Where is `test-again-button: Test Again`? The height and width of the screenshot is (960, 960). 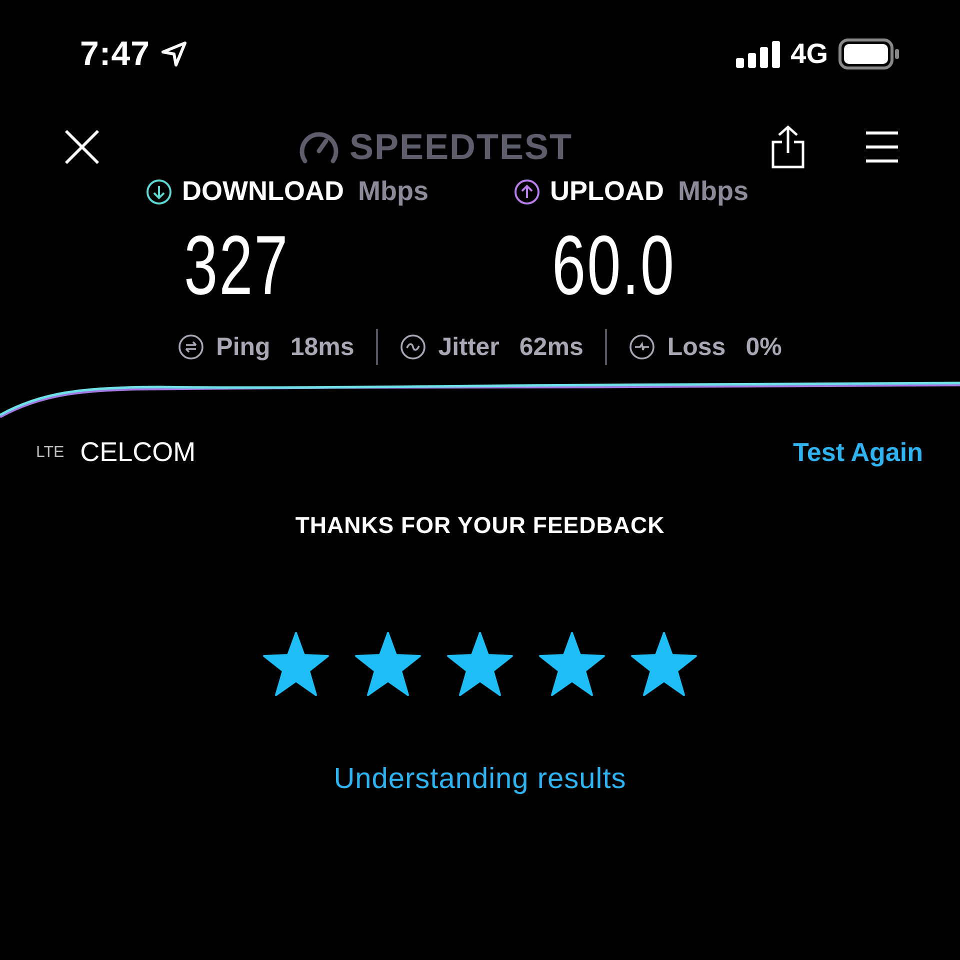 test-again-button: Test Again is located at coordinates (857, 452).